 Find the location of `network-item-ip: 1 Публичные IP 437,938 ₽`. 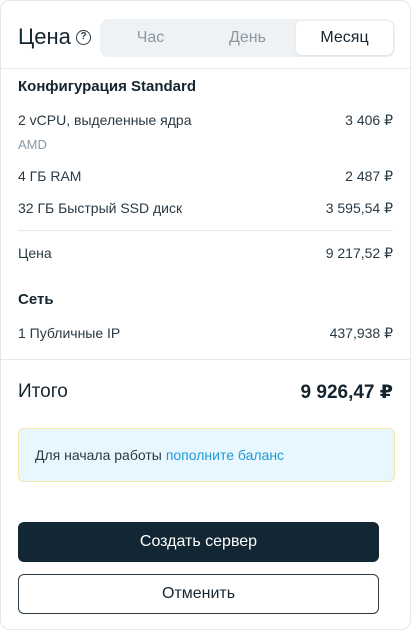

network-item-ip: 1 Публичные IP 437,938 ₽ is located at coordinates (205, 334).